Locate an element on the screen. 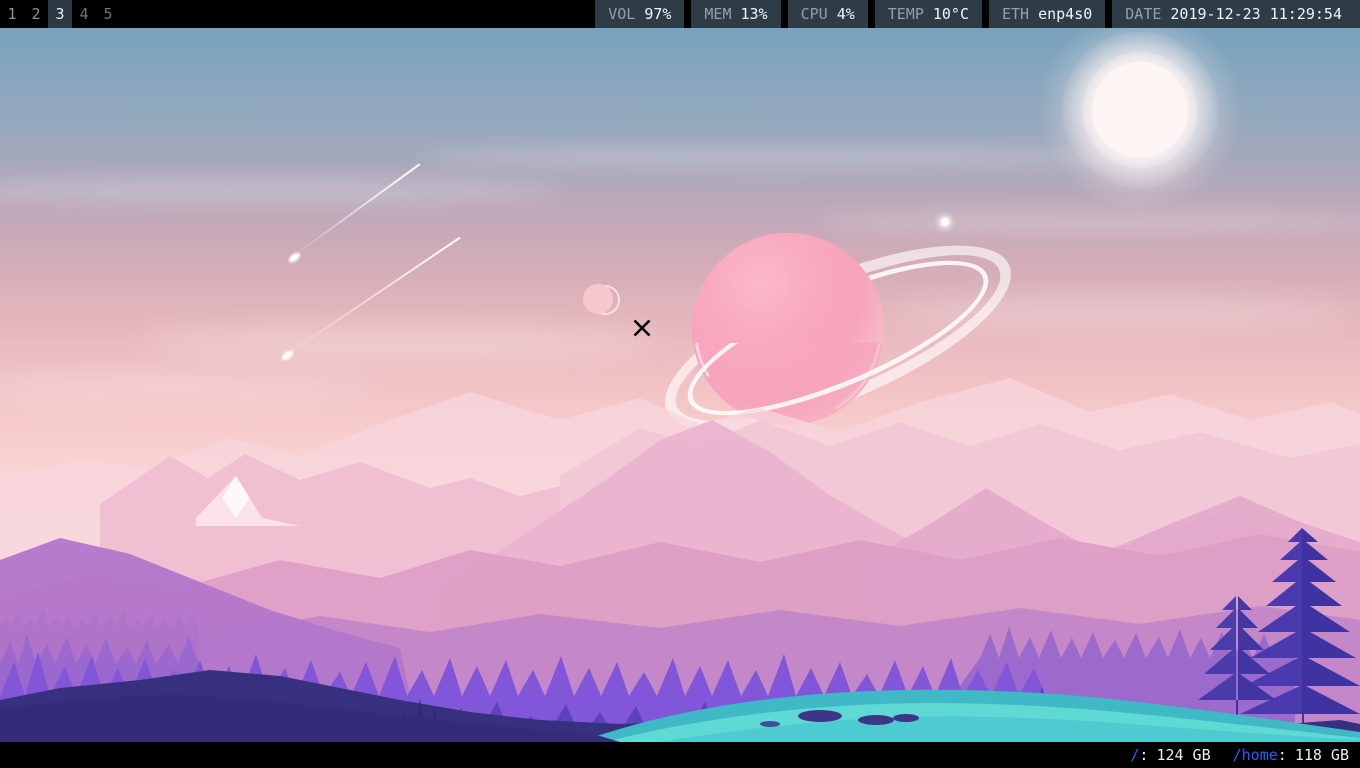 The image size is (1360, 768). home-size: 118 GB is located at coordinates (1321, 755).